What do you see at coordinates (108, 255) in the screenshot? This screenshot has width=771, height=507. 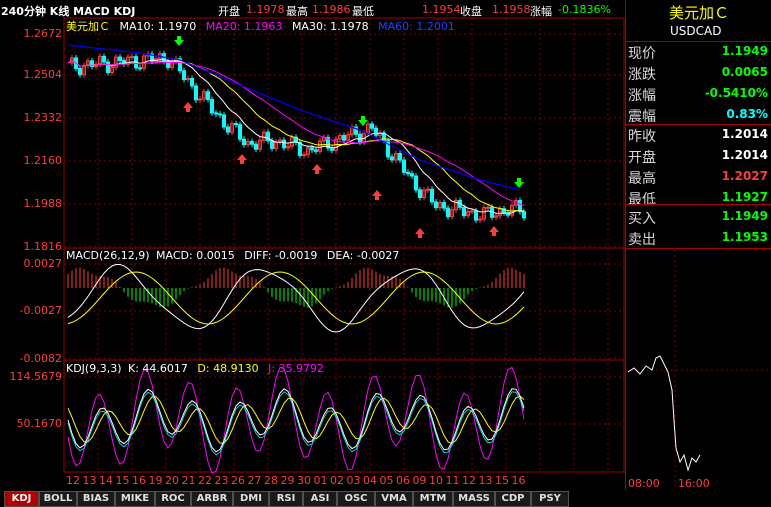 I see `macd-name: MACD(26,12,9)` at bounding box center [108, 255].